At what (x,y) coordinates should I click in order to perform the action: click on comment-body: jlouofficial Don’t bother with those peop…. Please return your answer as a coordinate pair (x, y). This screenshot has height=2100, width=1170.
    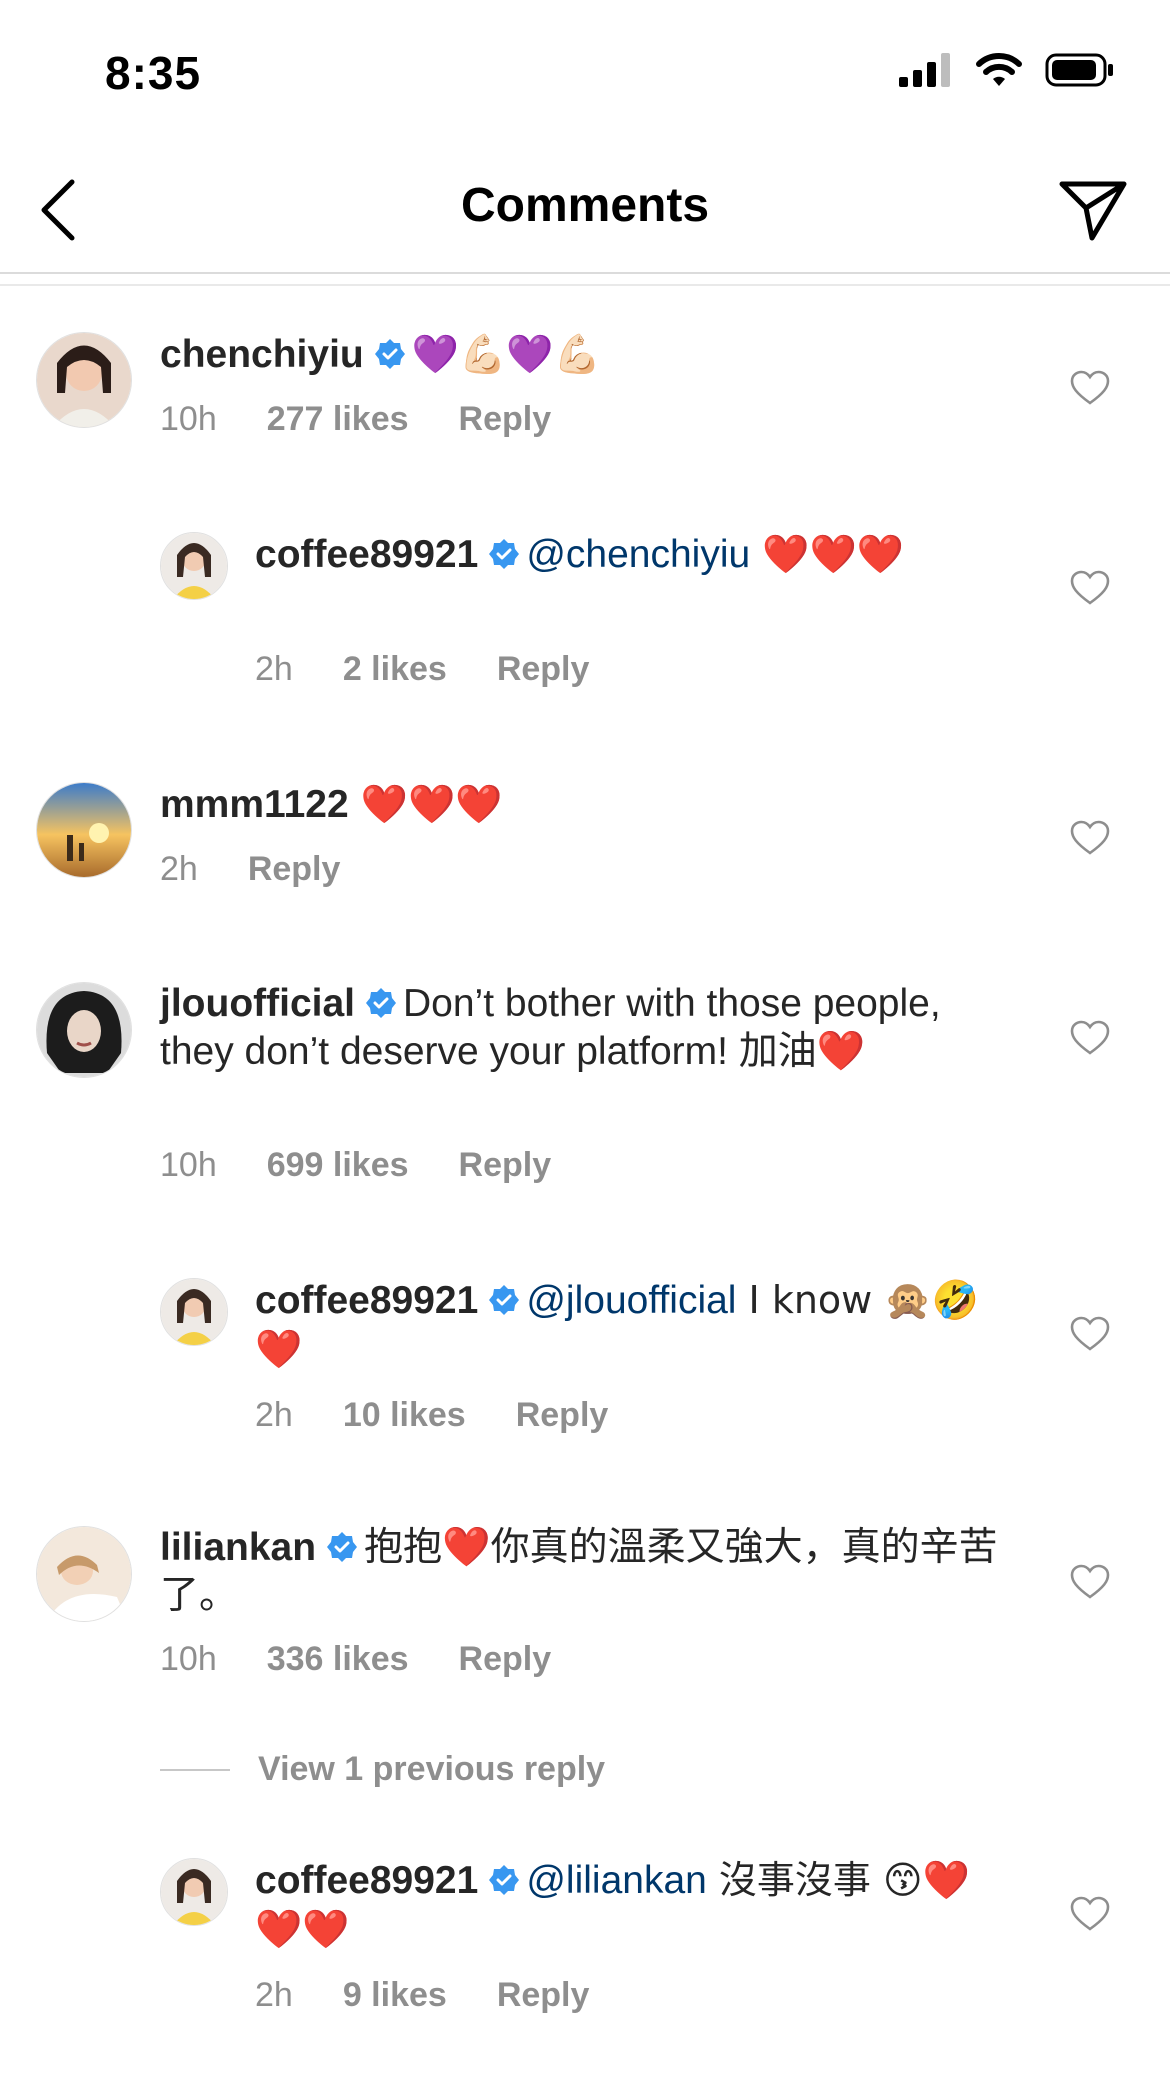
    Looking at the image, I should click on (580, 1028).